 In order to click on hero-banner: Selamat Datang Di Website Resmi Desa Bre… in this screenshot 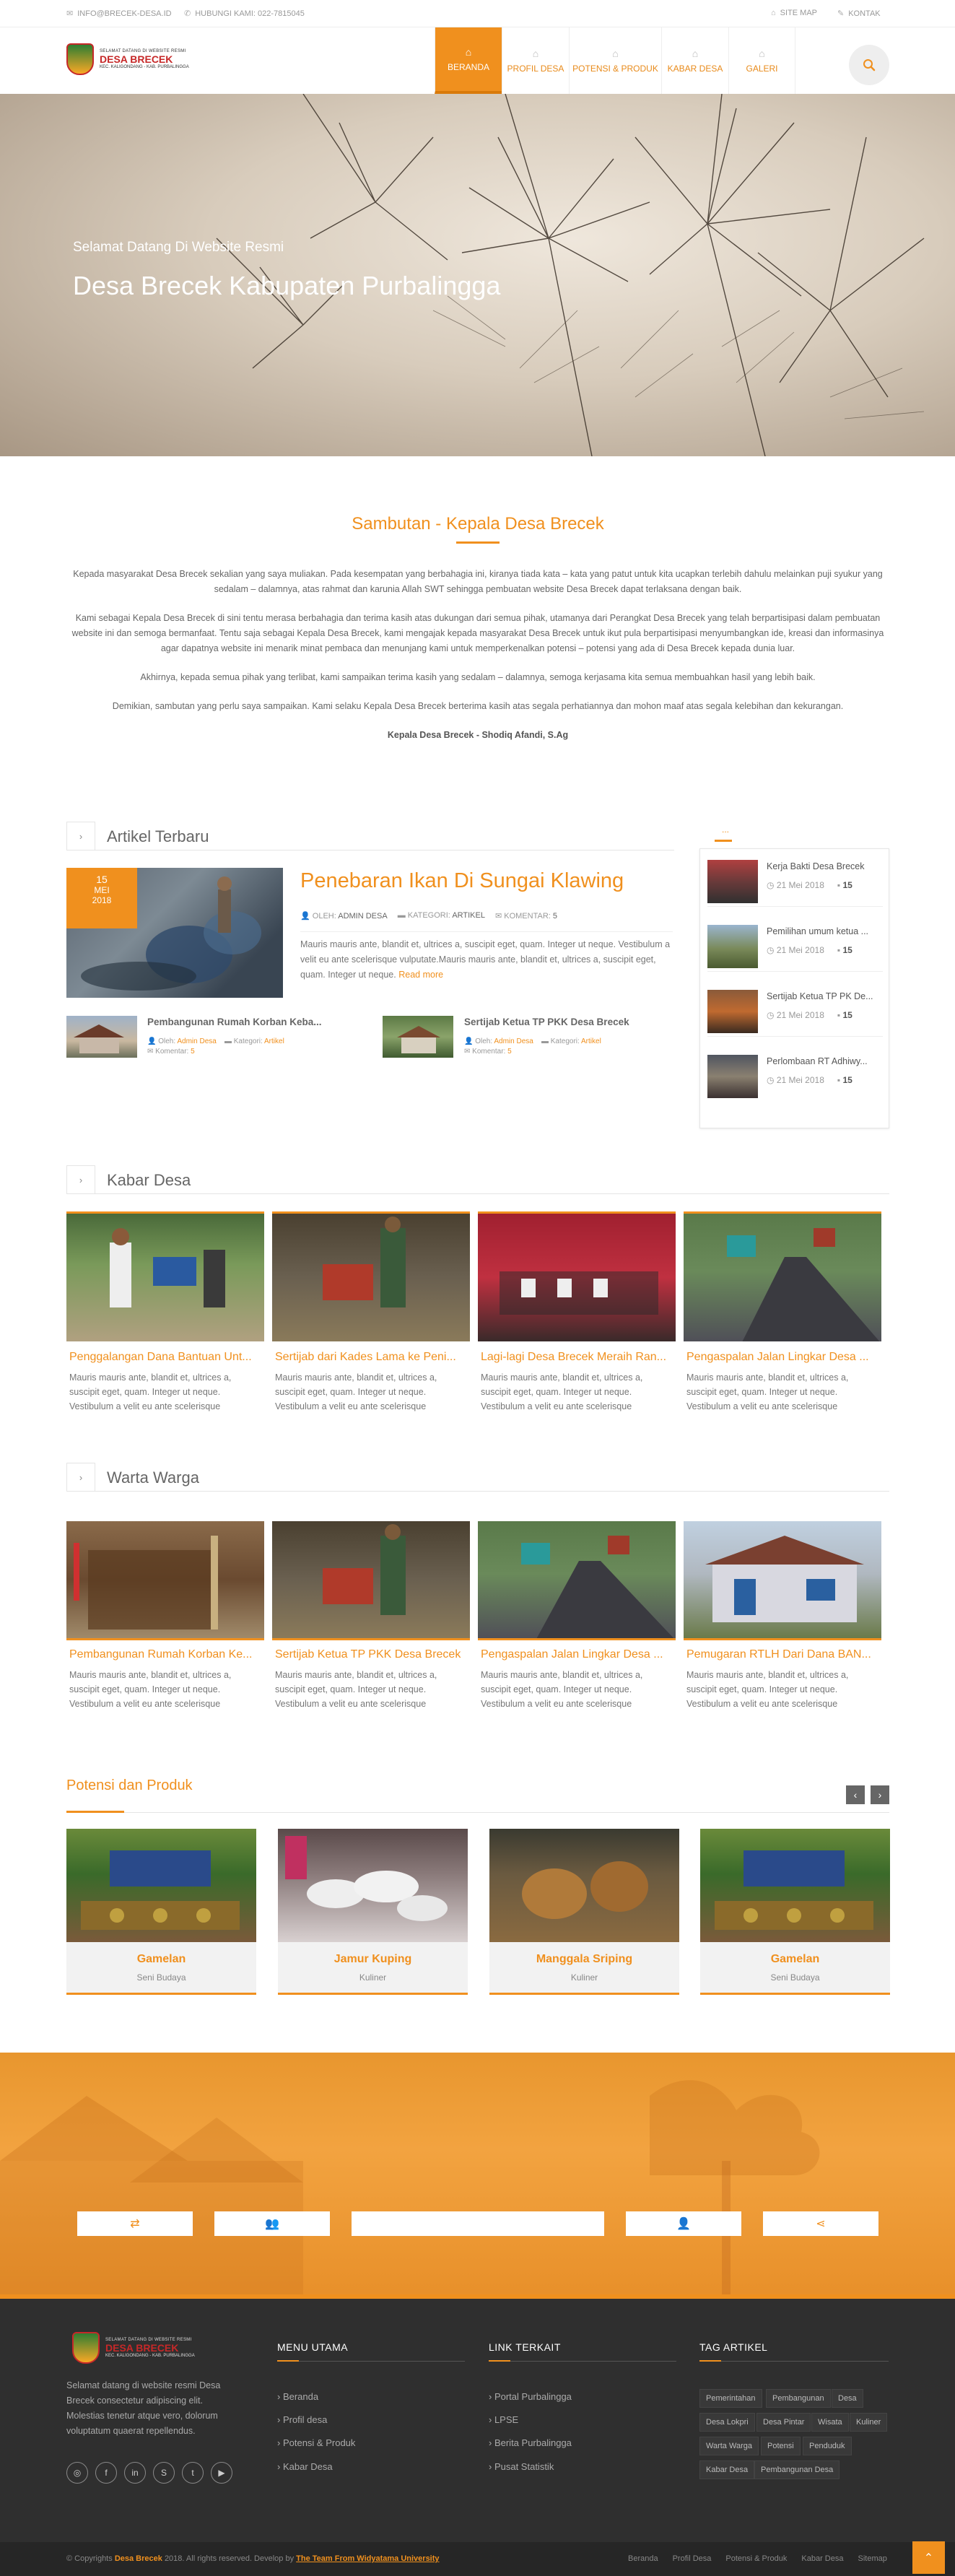, I will do `click(477, 275)`.